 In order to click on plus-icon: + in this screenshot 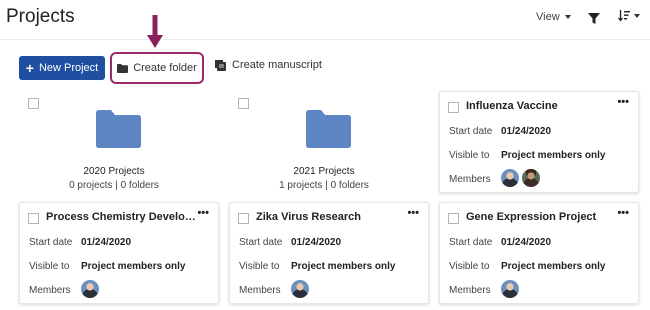, I will do `click(29, 68)`.